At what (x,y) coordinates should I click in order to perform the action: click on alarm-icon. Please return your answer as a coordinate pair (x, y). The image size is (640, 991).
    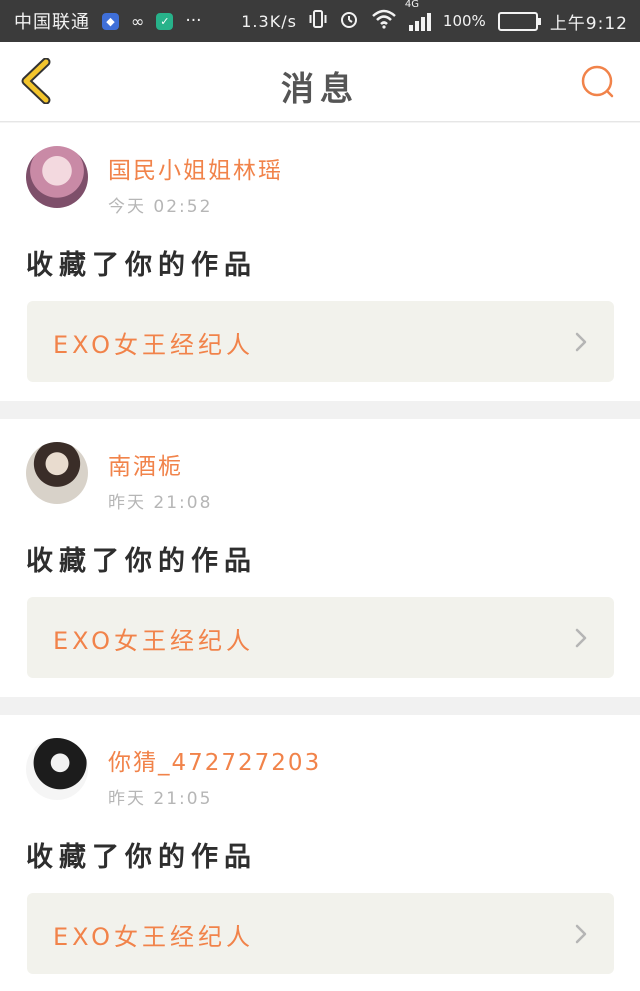
    Looking at the image, I should click on (349, 21).